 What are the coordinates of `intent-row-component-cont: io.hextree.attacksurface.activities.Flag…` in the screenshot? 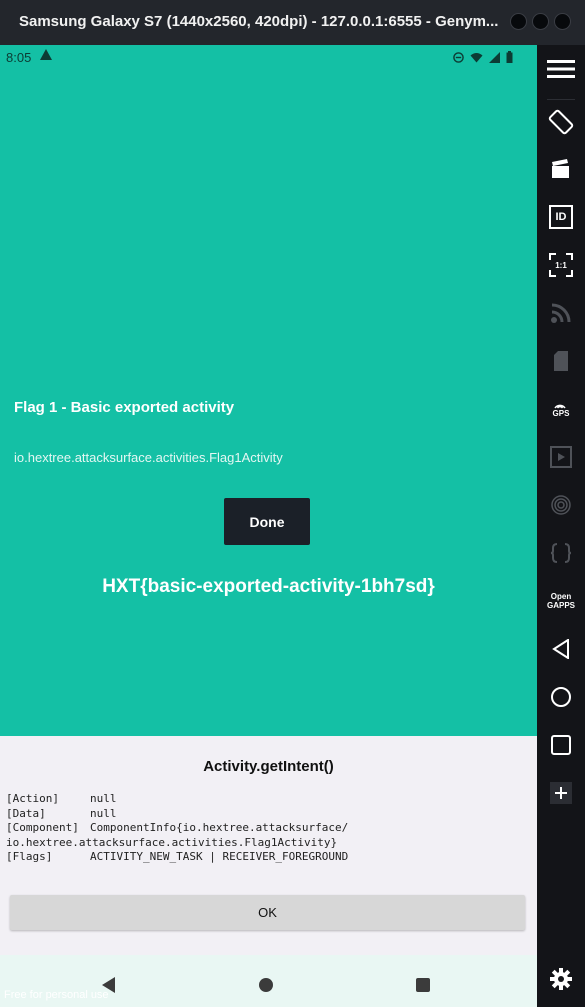 It's located at (172, 842).